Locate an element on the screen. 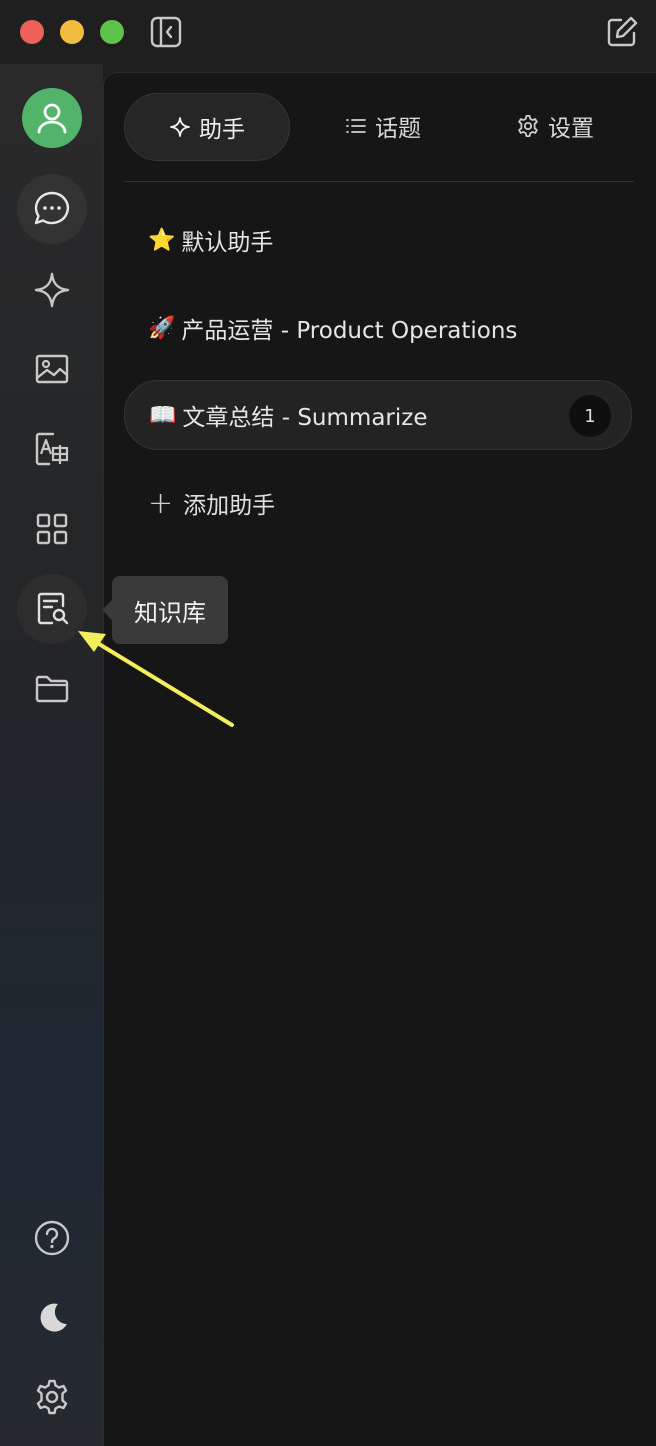 The height and width of the screenshot is (1446, 656). topic-count-badge: 1 is located at coordinates (590, 416).